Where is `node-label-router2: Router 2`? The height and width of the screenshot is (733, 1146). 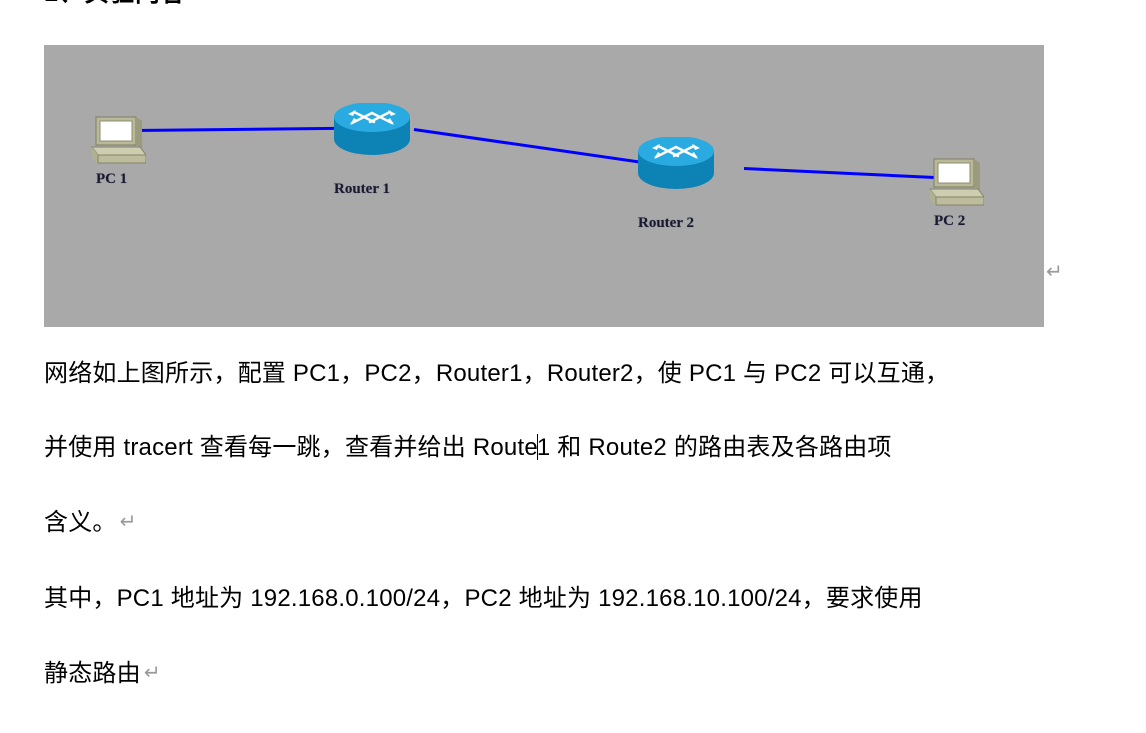 node-label-router2: Router 2 is located at coordinates (666, 223).